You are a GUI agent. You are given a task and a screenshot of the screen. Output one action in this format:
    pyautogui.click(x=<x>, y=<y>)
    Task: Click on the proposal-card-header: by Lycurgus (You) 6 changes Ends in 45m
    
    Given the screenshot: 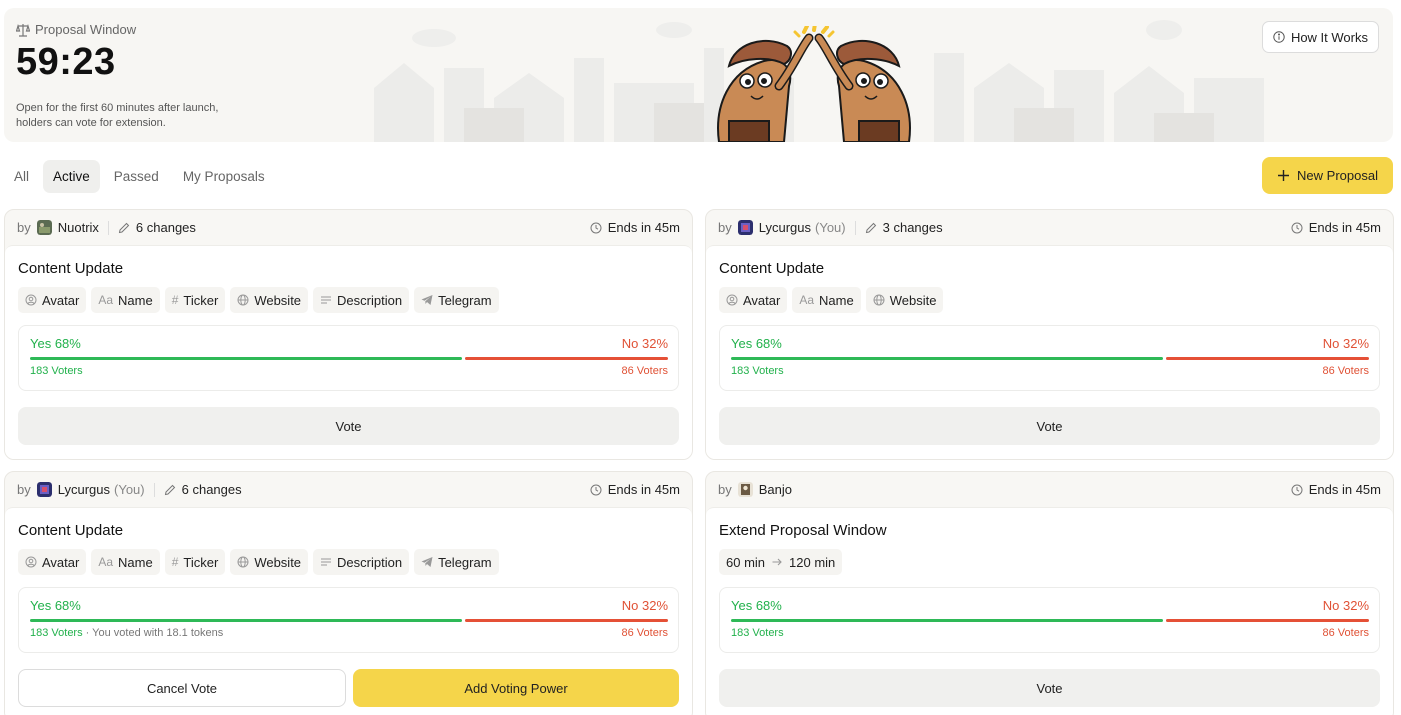 What is the action you would take?
    pyautogui.click(x=348, y=489)
    